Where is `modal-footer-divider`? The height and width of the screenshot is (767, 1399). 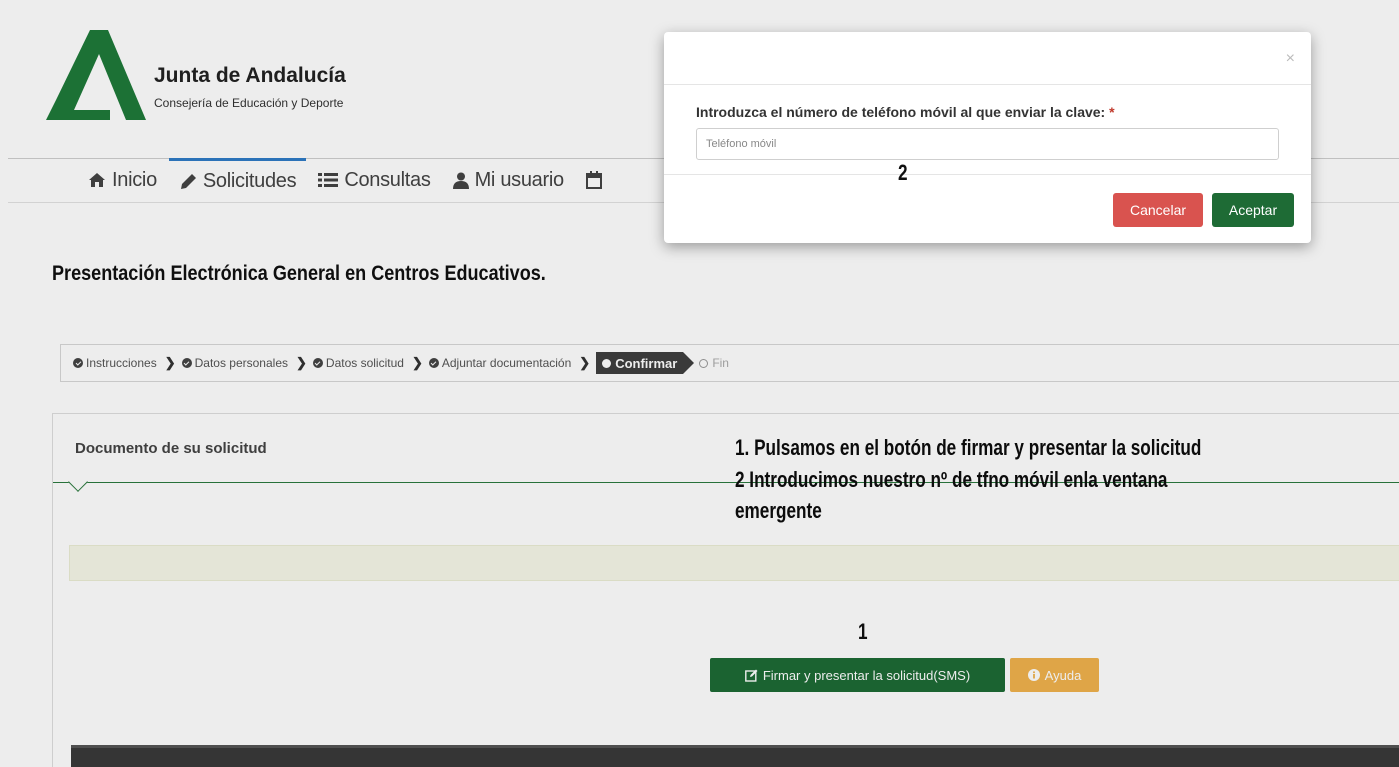 modal-footer-divider is located at coordinates (987, 174).